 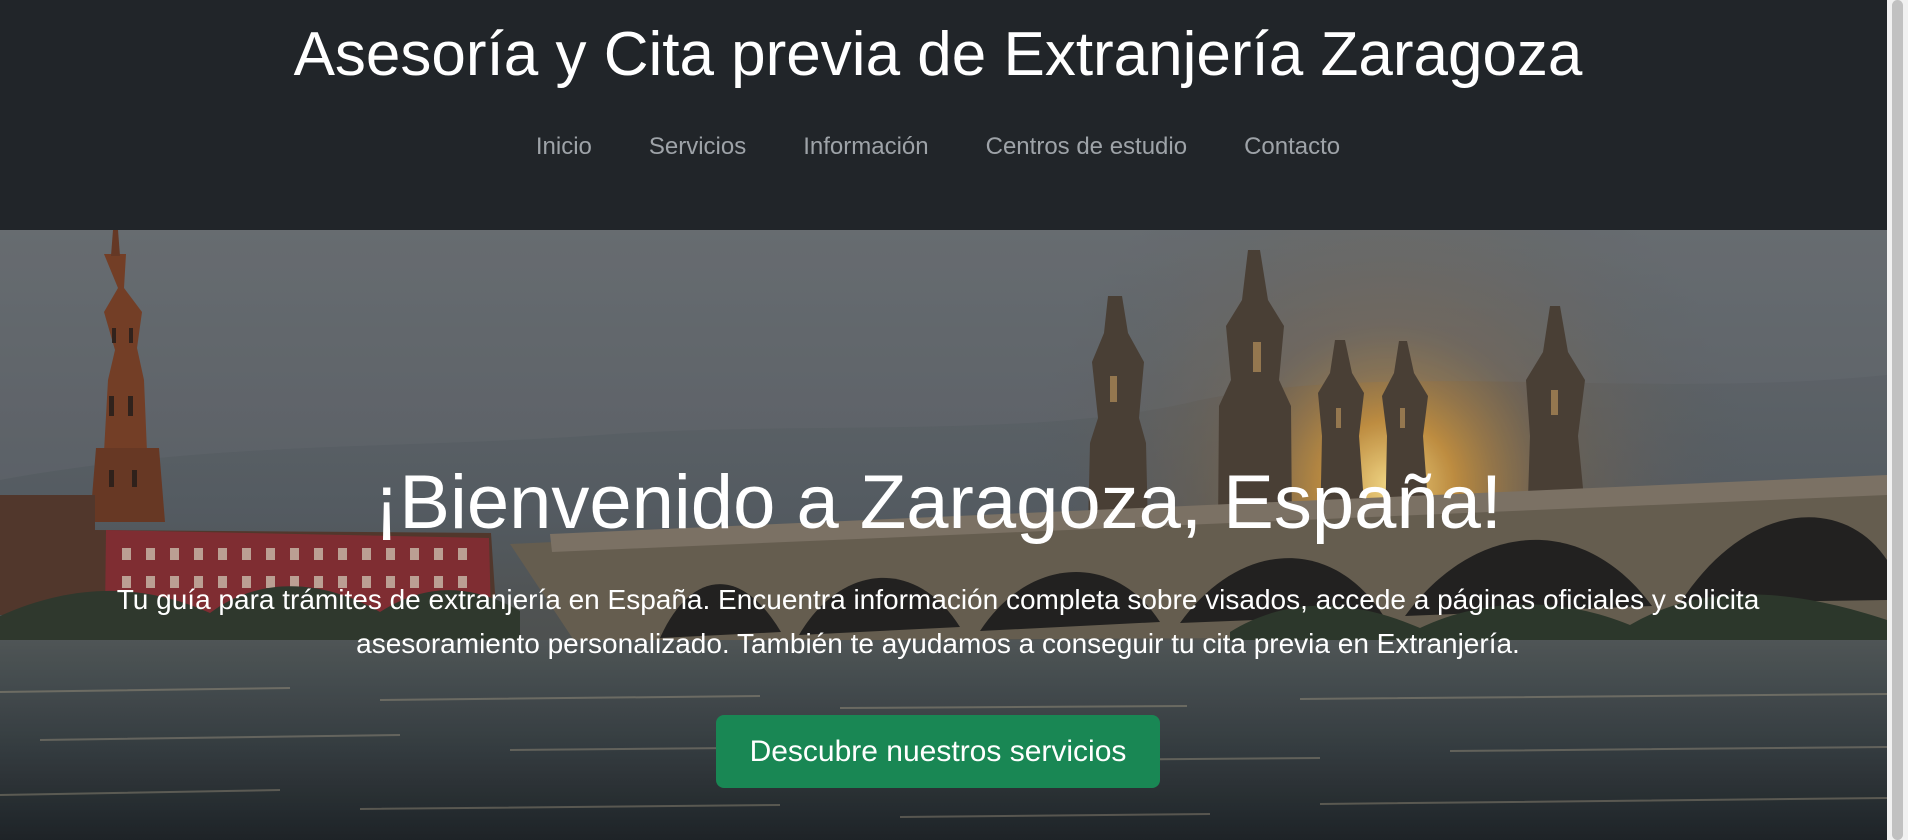 What do you see at coordinates (865, 147) in the screenshot?
I see `nav-informacion: Información` at bounding box center [865, 147].